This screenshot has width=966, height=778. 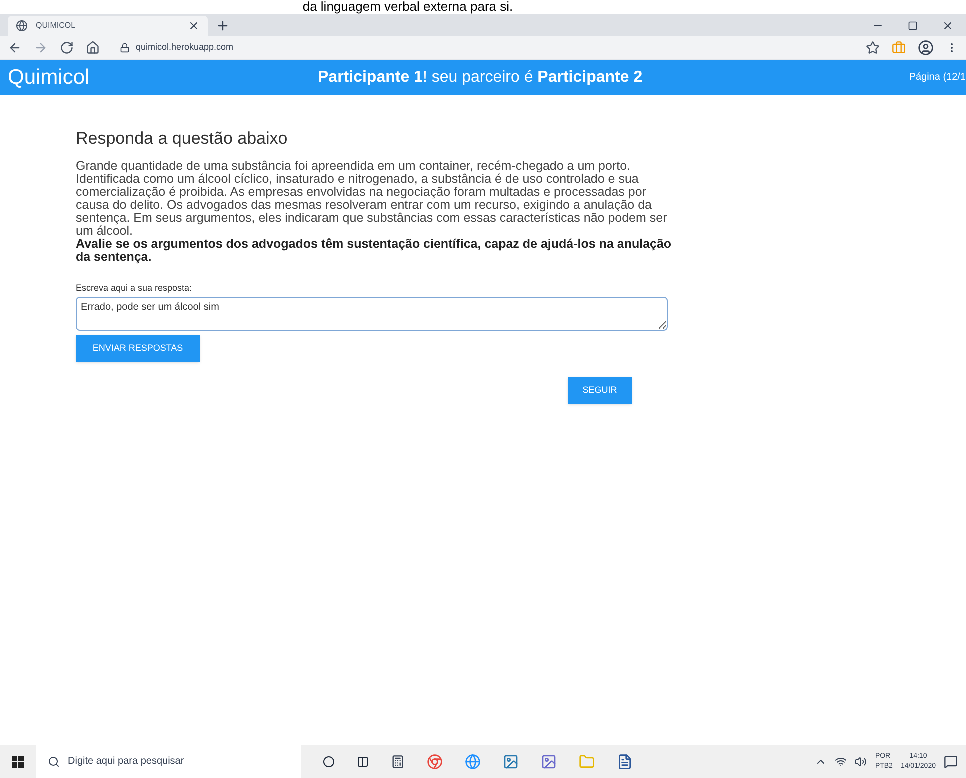 I want to click on back-icon, so click(x=15, y=47).